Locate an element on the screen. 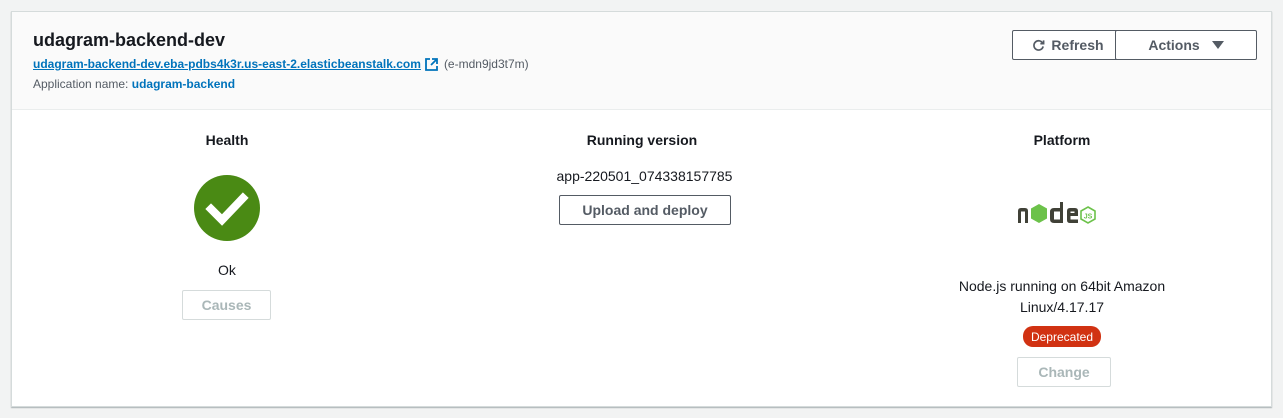  platform-title: Platform is located at coordinates (1062, 140).